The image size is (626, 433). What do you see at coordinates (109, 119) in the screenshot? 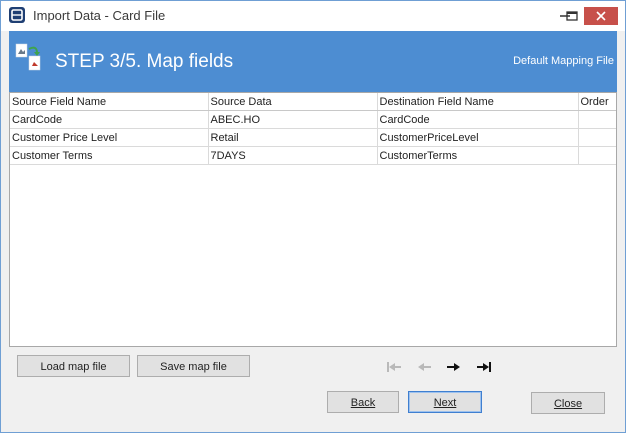
I see `source-field-cell: CardCode` at bounding box center [109, 119].